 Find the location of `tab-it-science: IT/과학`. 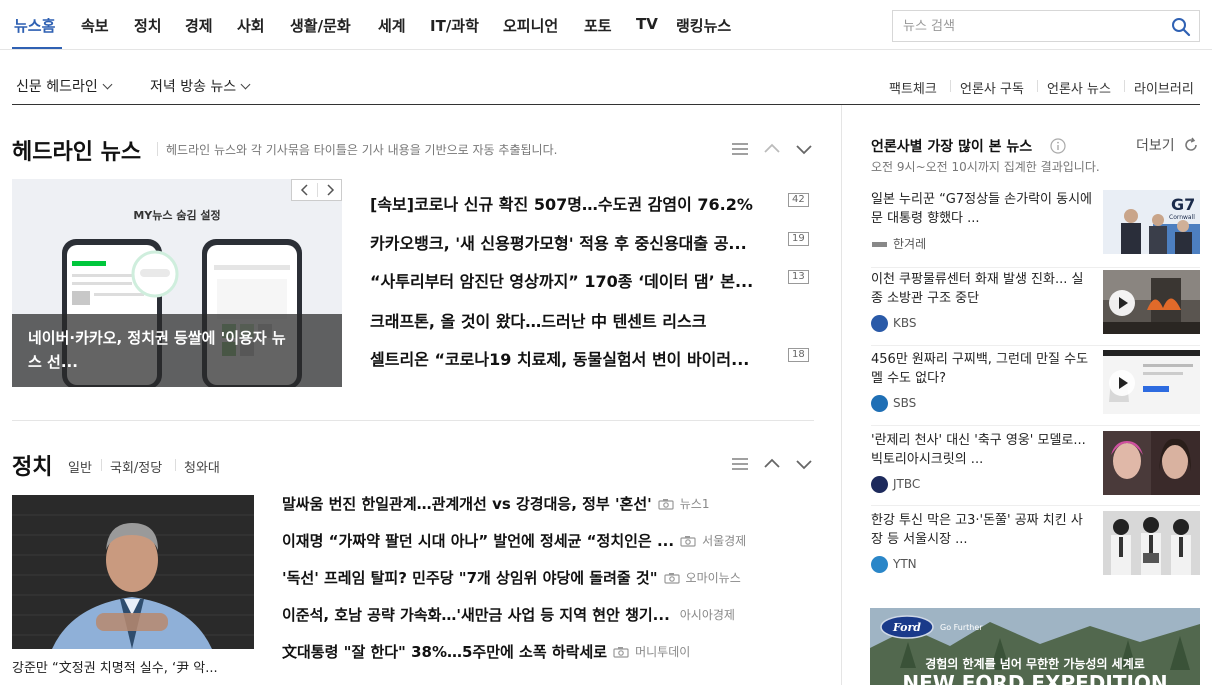

tab-it-science: IT/과학 is located at coordinates (454, 25).